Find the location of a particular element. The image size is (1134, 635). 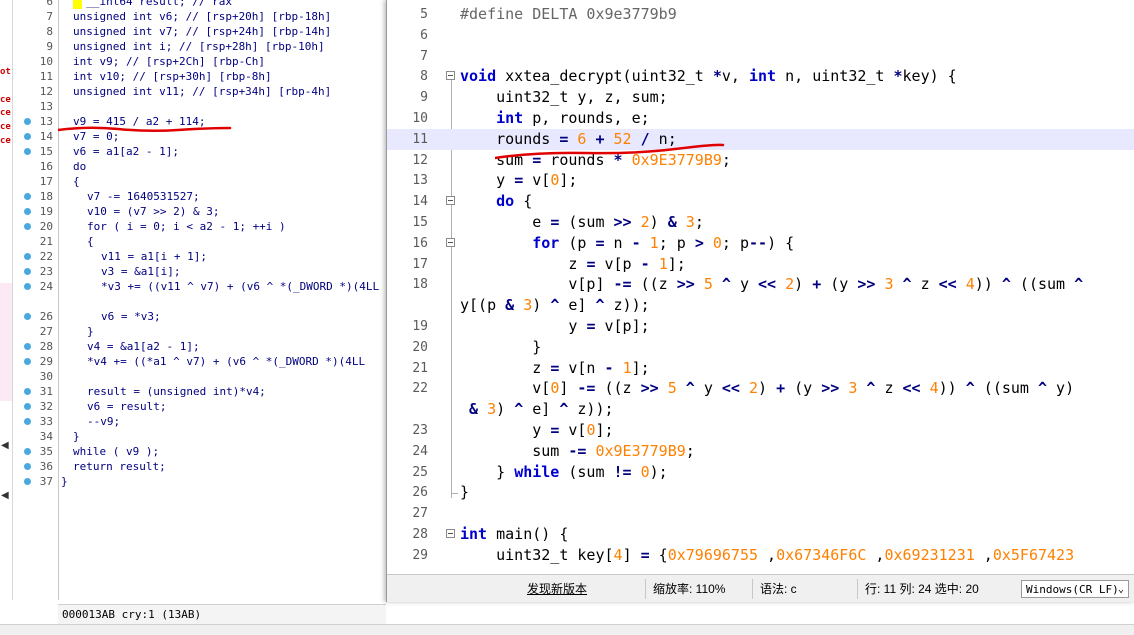

ida-code-line: 33 --v9; is located at coordinates (193, 421).